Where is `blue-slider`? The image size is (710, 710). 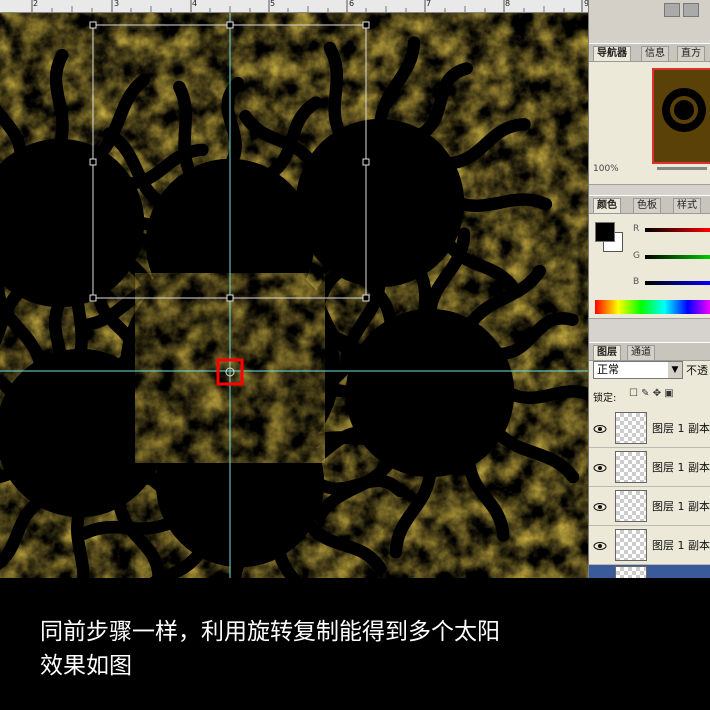 blue-slider is located at coordinates (677, 283).